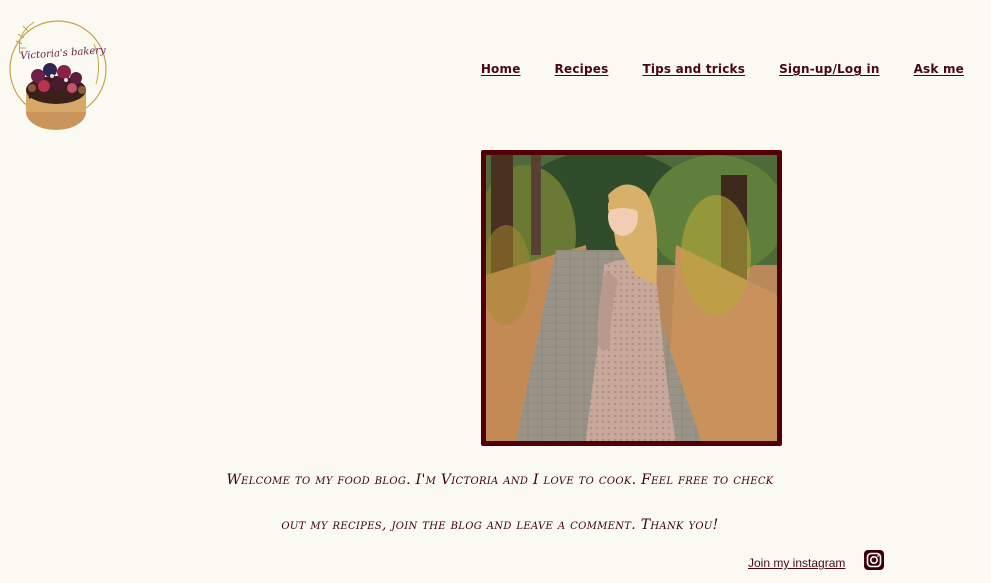  I want to click on nav-sign-up-log-in: Sign-up/Log in, so click(829, 69).